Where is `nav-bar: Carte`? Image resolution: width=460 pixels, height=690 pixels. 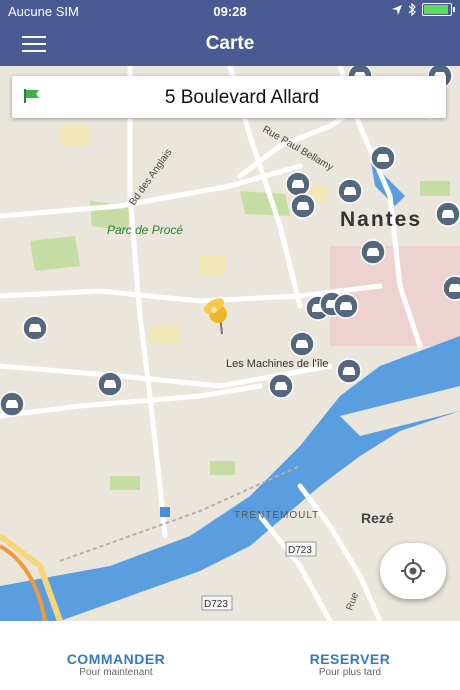
nav-bar: Carte is located at coordinates (230, 44).